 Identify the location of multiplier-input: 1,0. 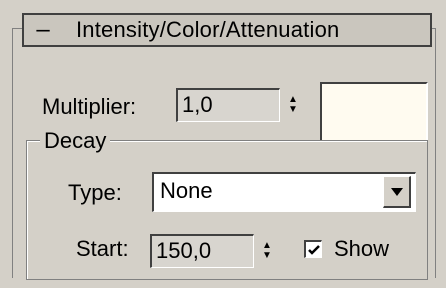
(228, 105).